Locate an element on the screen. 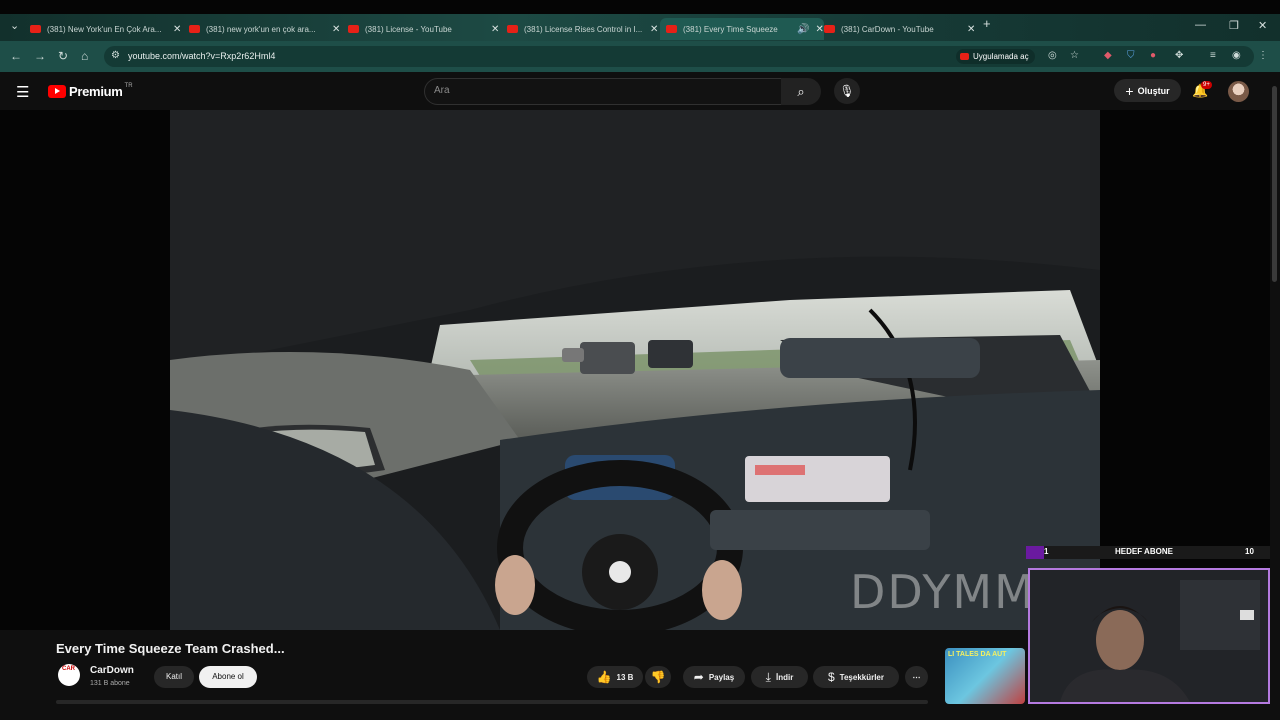 The image size is (1280, 720). more-actions-button: ⋯ is located at coordinates (916, 677).